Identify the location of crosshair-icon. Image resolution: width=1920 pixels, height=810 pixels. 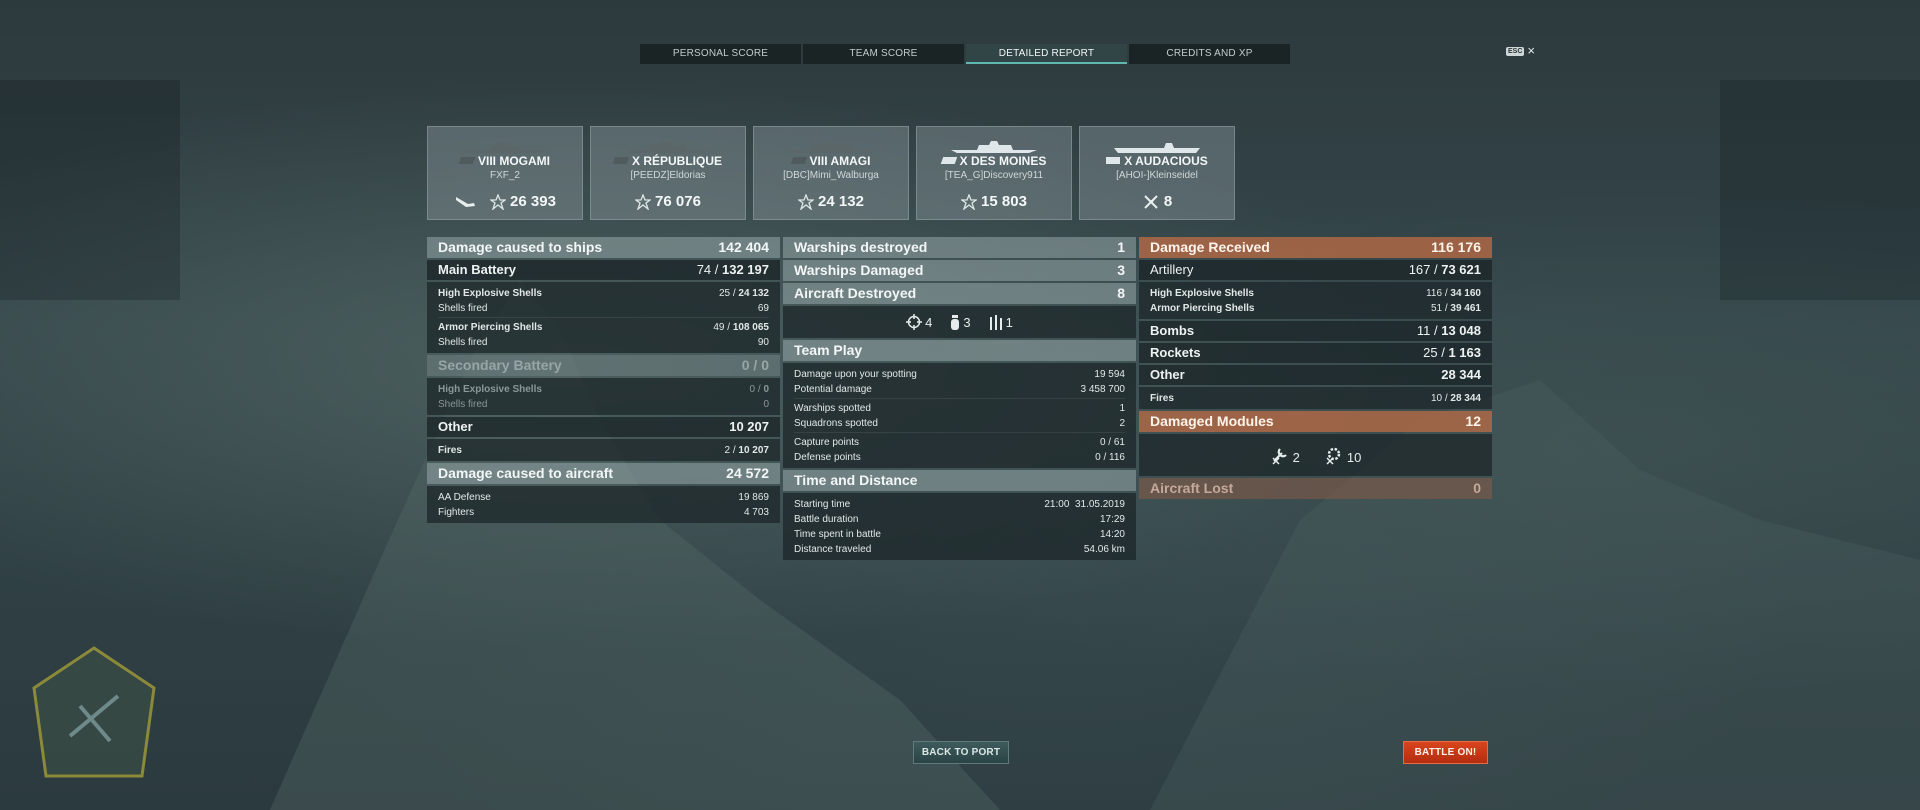
(914, 322).